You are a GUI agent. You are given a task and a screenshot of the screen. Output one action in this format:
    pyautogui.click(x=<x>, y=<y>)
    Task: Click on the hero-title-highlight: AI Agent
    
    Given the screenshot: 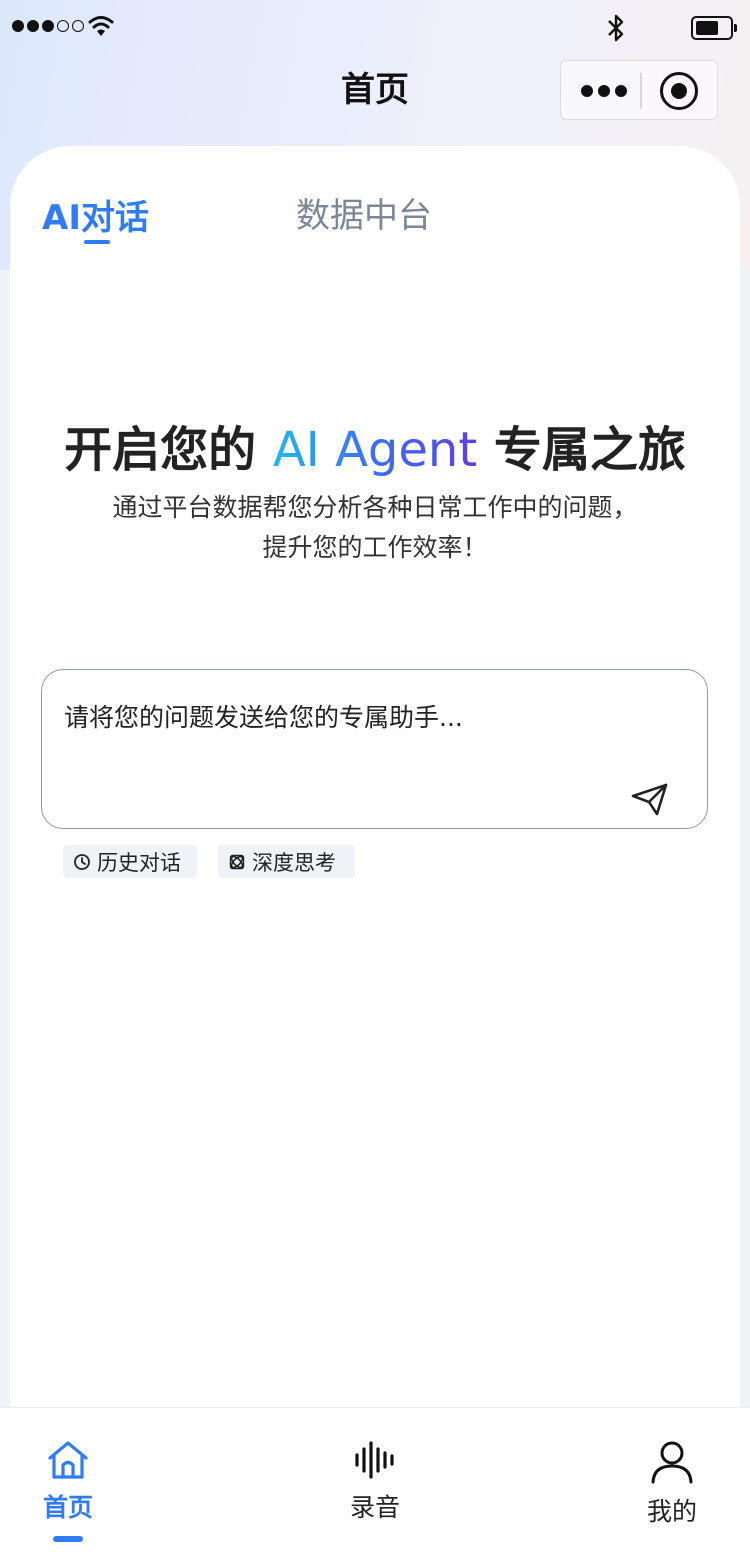 What is the action you would take?
    pyautogui.click(x=375, y=450)
    